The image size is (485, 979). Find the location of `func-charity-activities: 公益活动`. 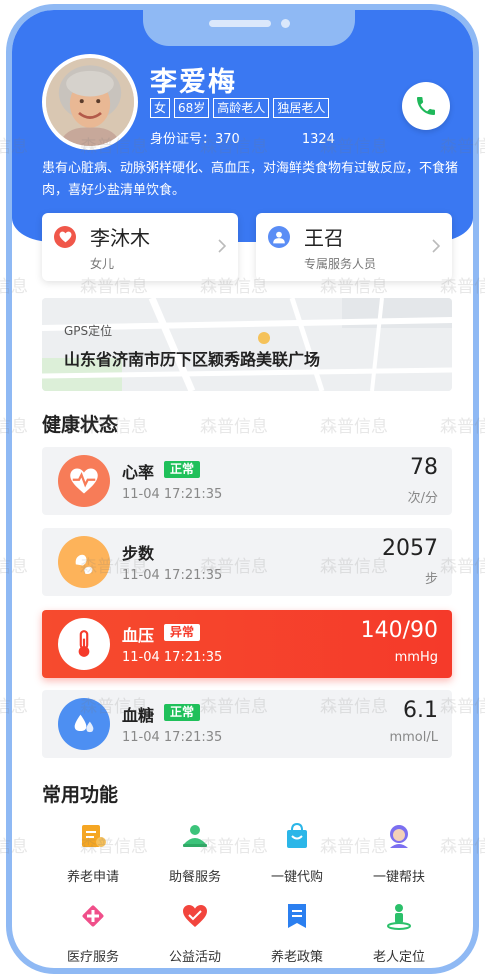

func-charity-activities: 公益活动 is located at coordinates (195, 935).